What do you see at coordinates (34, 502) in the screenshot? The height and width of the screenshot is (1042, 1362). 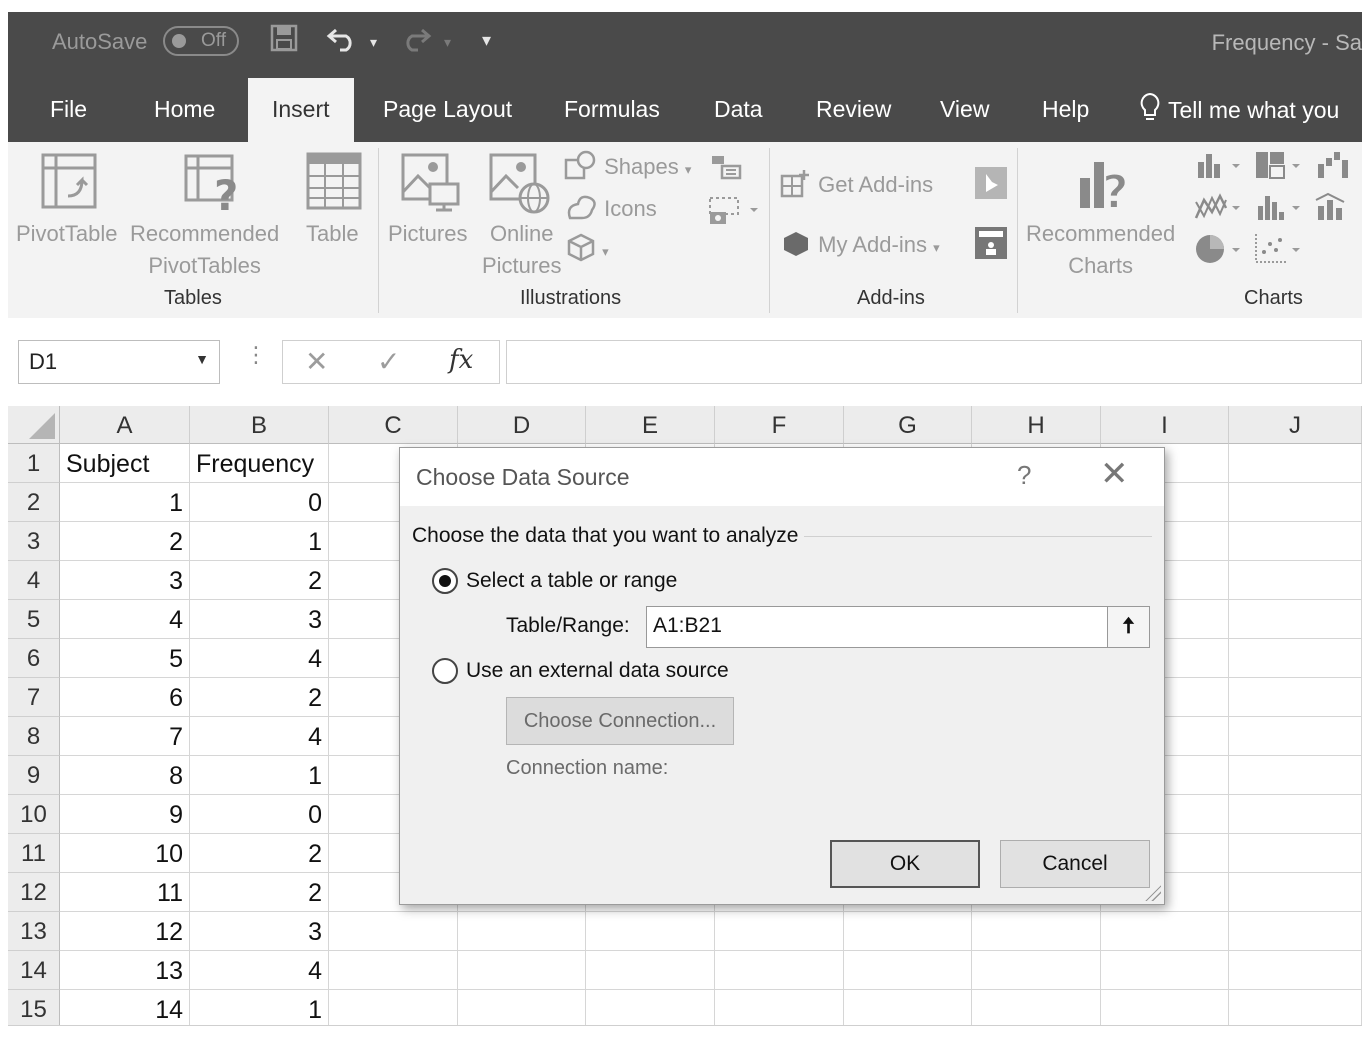 I see `row-header: 2` at bounding box center [34, 502].